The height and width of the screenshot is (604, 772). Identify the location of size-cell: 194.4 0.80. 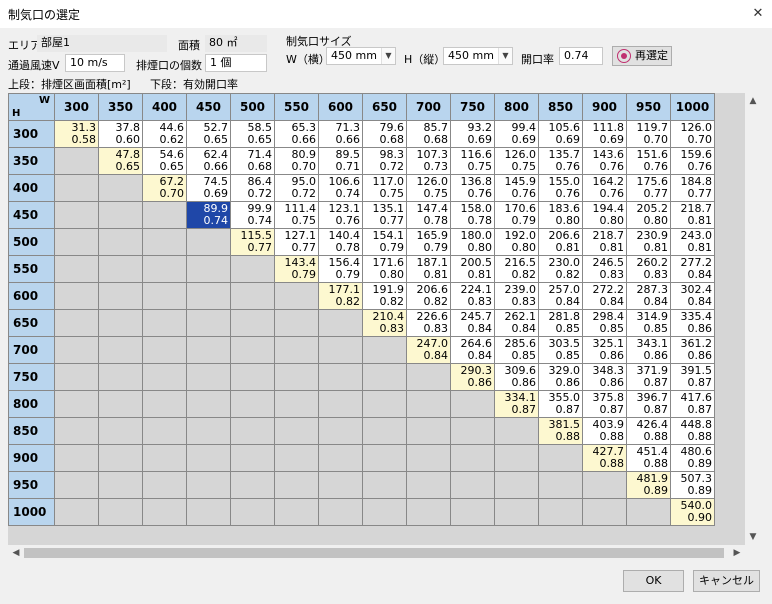
(604, 215).